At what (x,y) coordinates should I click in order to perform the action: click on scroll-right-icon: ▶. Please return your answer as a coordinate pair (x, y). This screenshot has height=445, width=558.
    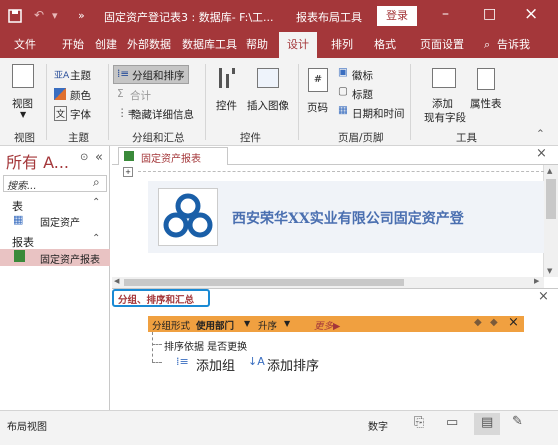
    Looking at the image, I should click on (536, 281).